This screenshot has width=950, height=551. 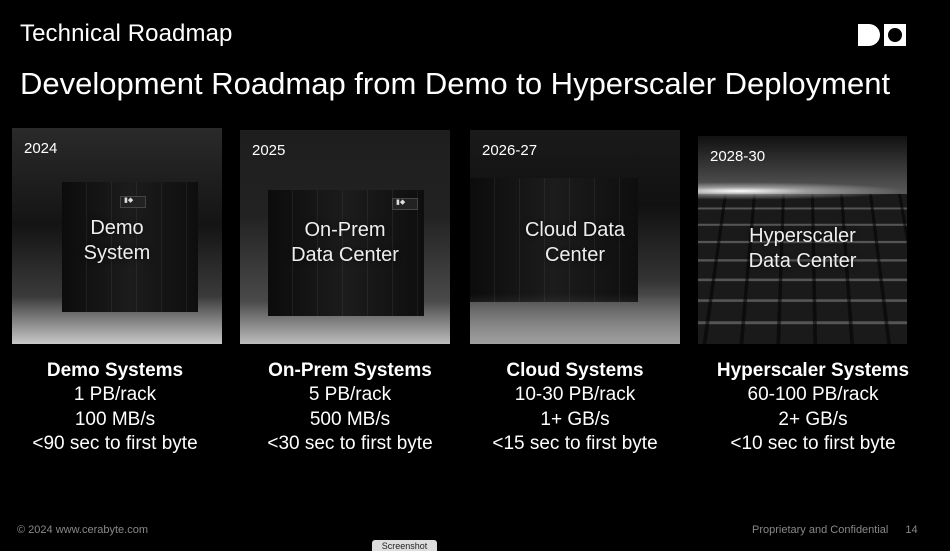 What do you see at coordinates (575, 242) in the screenshot?
I see `card-label: Cloud Data Center` at bounding box center [575, 242].